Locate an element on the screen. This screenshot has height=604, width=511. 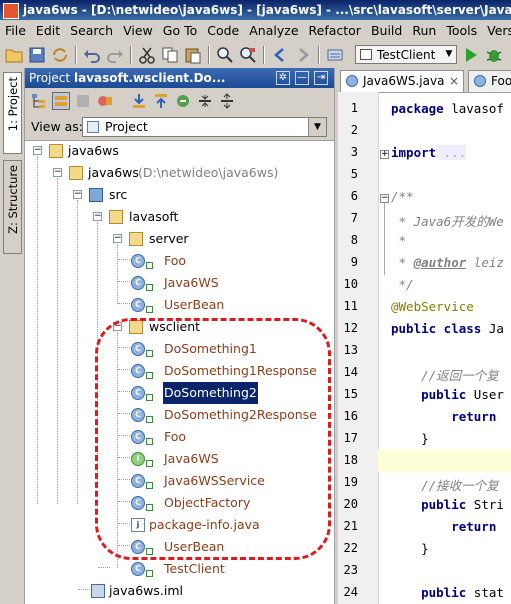
scroll-to-source-icon is located at coordinates (183, 101).